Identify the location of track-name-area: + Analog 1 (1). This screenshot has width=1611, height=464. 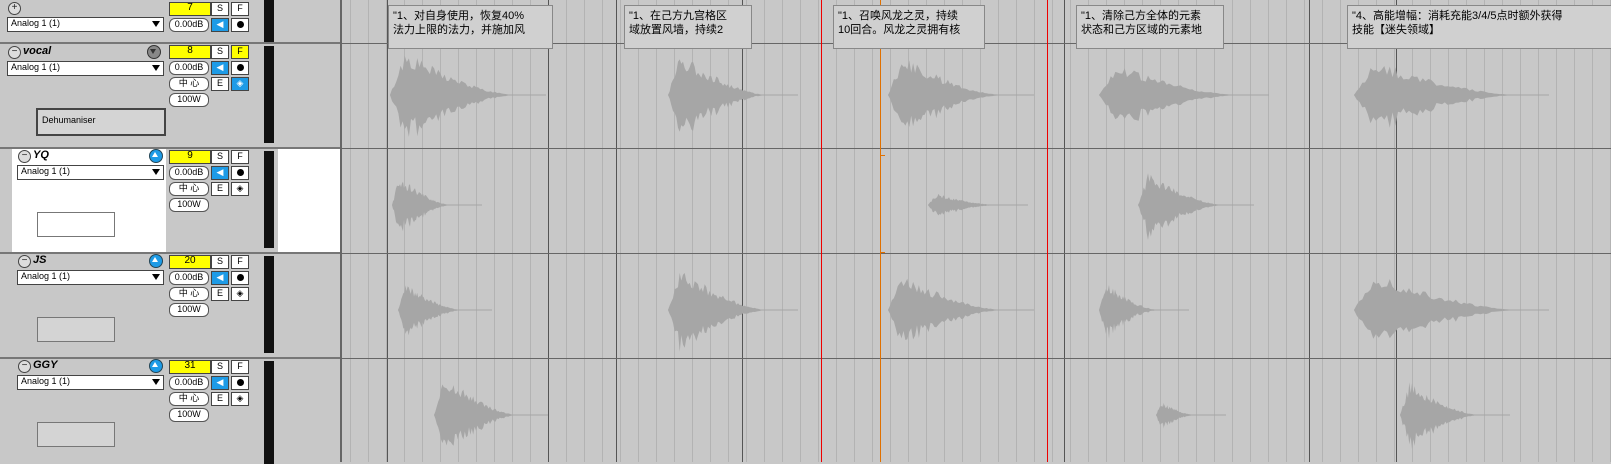
(83, 21).